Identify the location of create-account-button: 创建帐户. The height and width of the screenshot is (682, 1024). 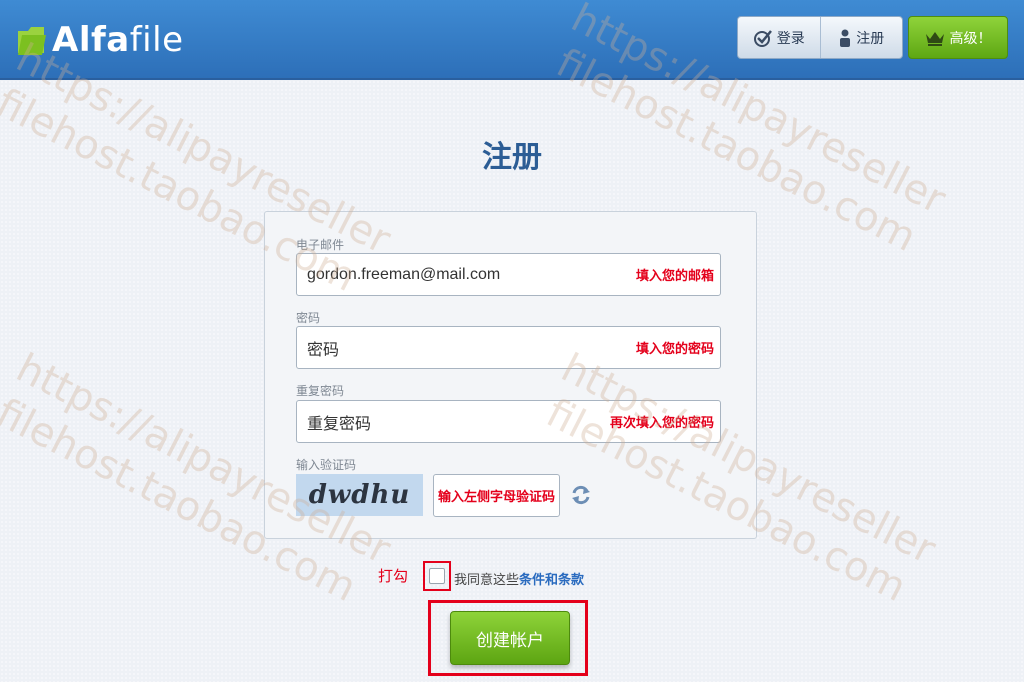
(510, 638).